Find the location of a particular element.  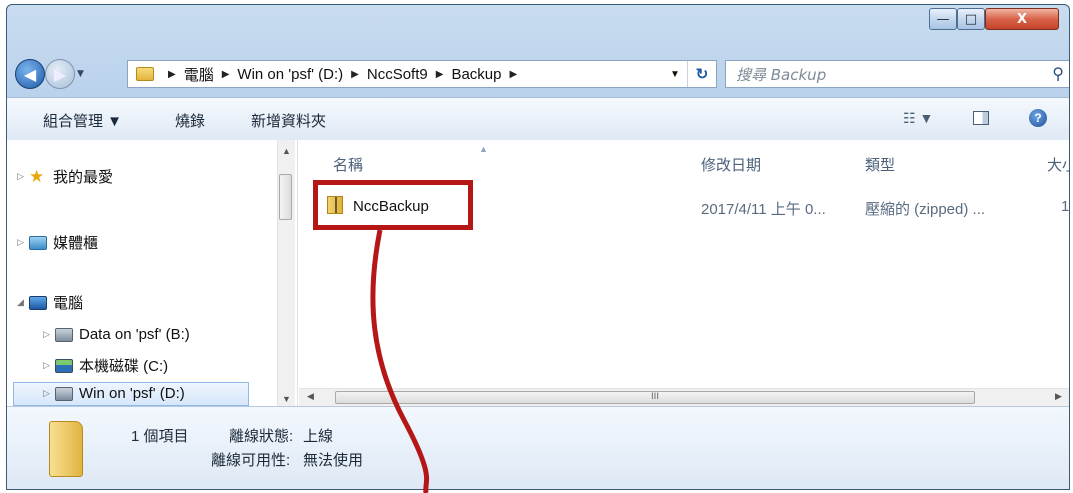

item-count: 1 個項目 is located at coordinates (160, 436).